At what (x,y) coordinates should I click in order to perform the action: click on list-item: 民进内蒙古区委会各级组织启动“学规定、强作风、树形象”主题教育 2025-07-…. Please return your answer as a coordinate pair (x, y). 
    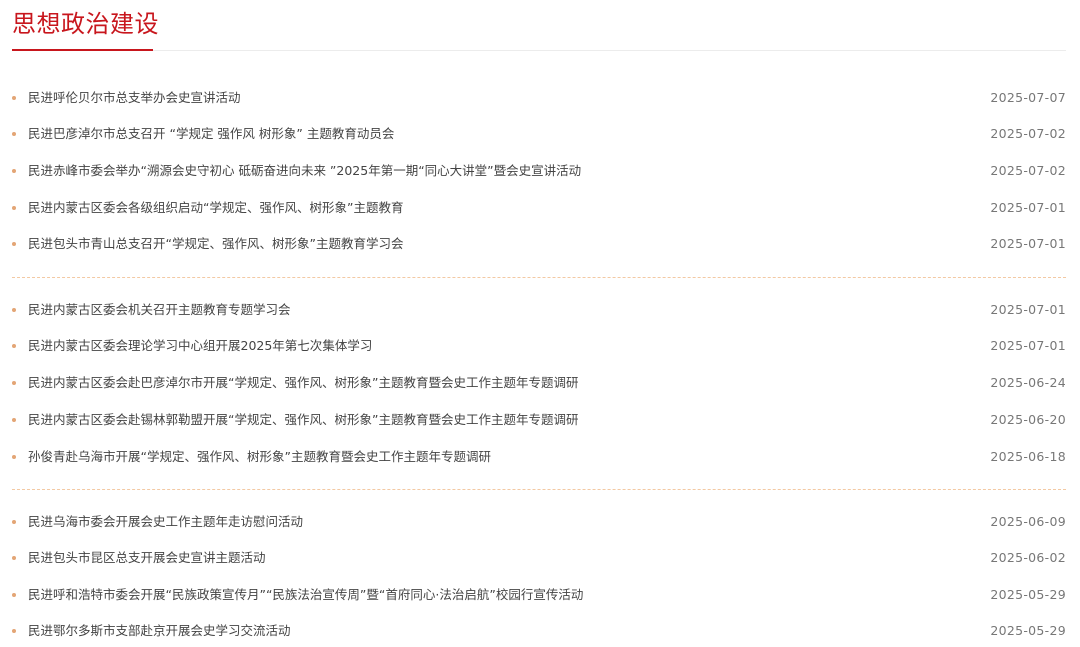
    Looking at the image, I should click on (539, 208).